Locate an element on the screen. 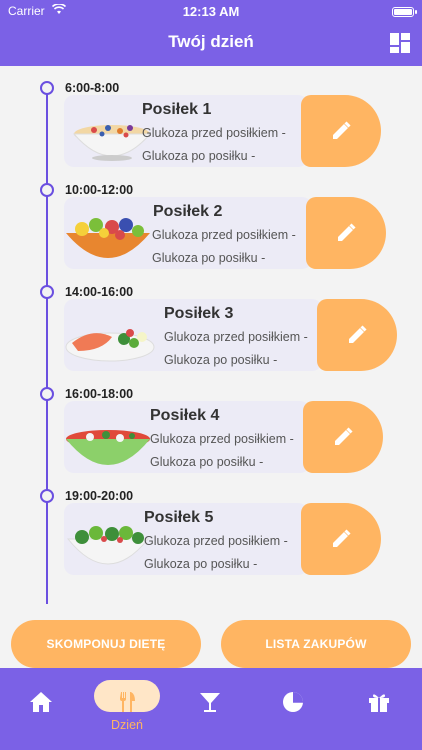  tab-day-label: Dzień is located at coordinates (127, 725).